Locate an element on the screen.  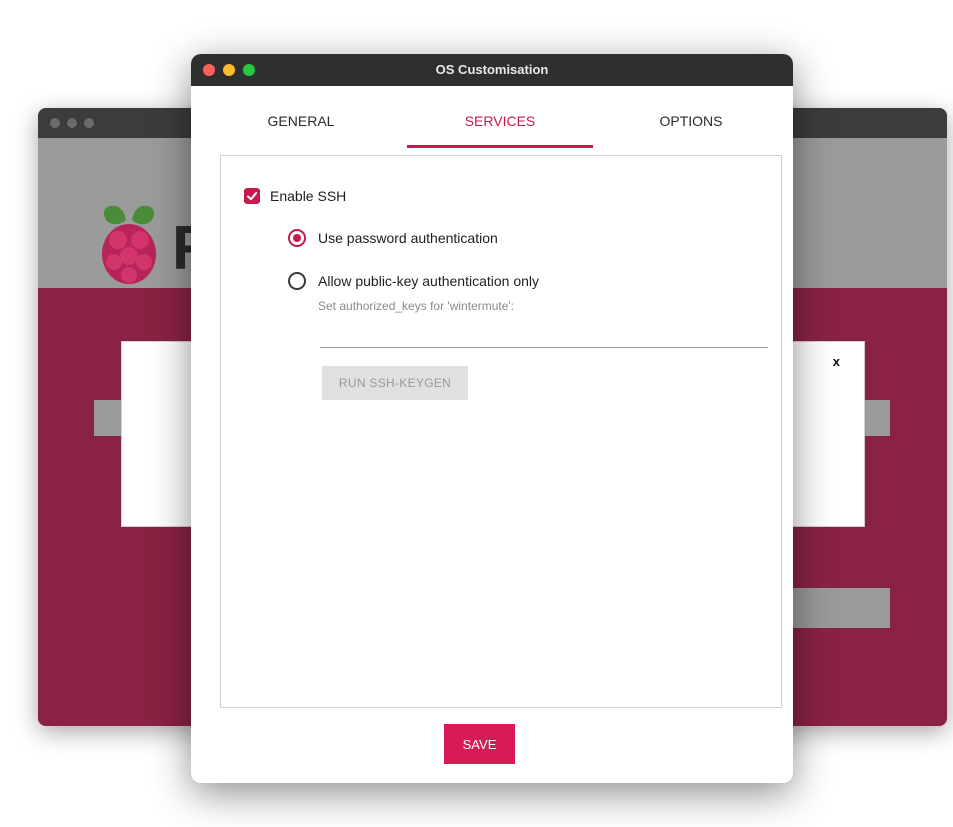
background-window-controls is located at coordinates (72, 123).